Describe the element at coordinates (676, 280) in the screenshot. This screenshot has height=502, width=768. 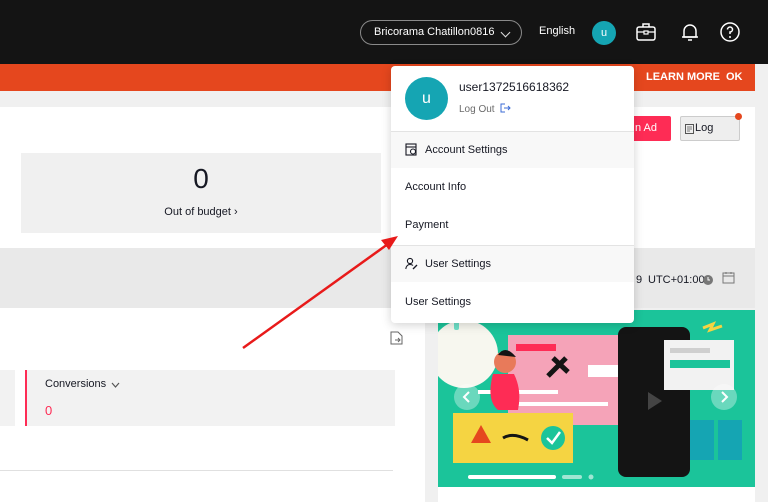
I see `timezone-label: UTC+01:00` at that location.